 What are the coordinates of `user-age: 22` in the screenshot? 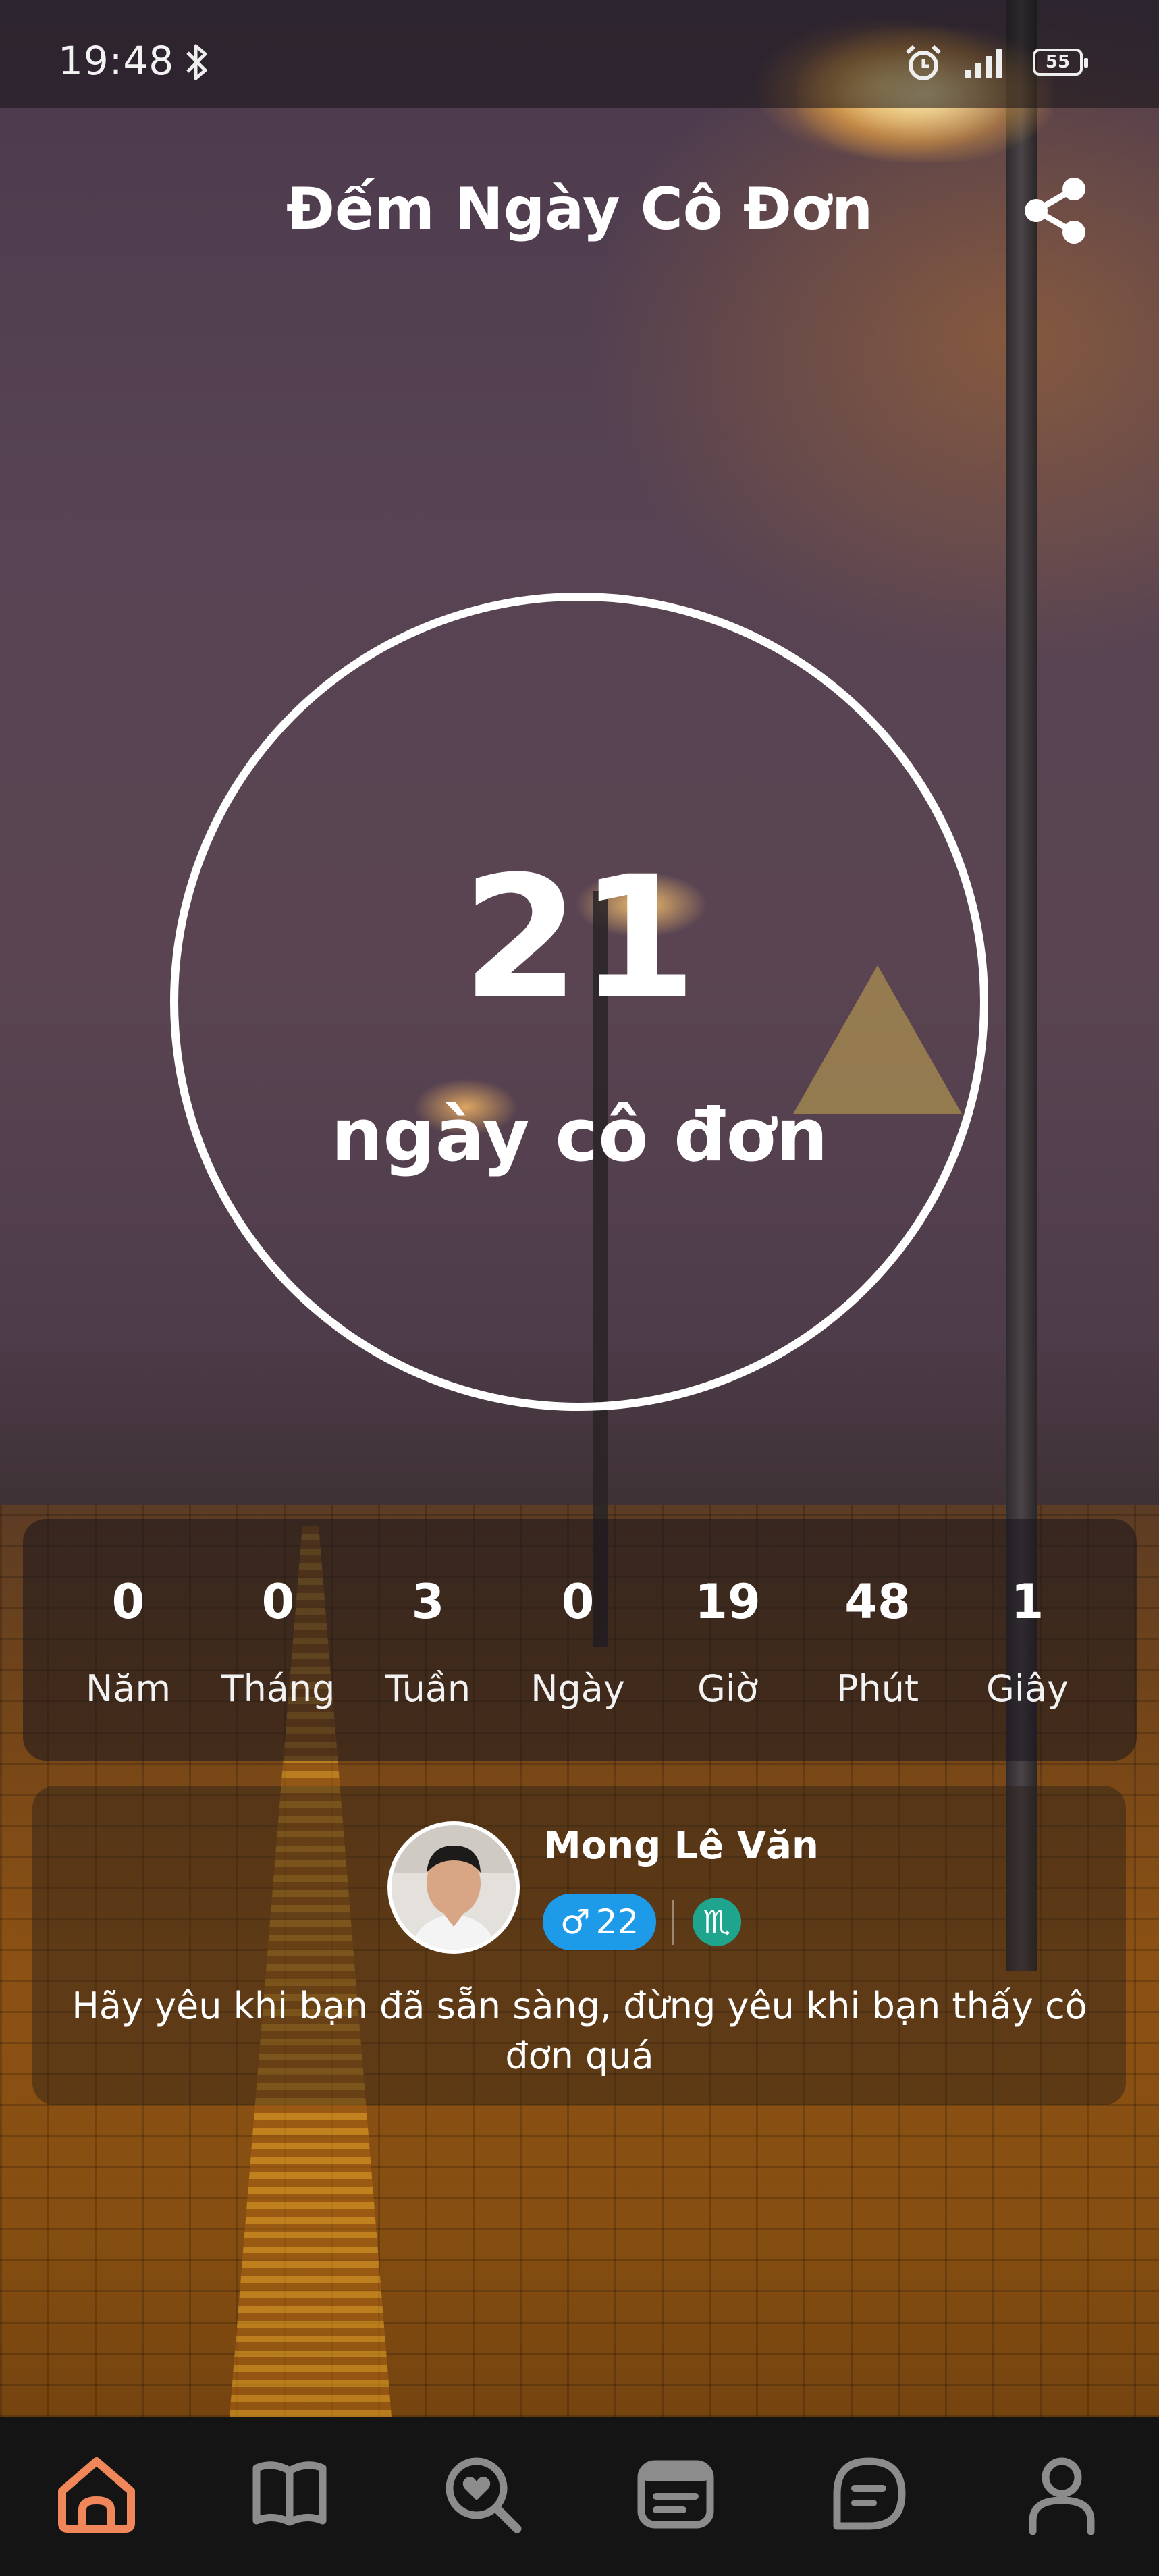 It's located at (617, 1921).